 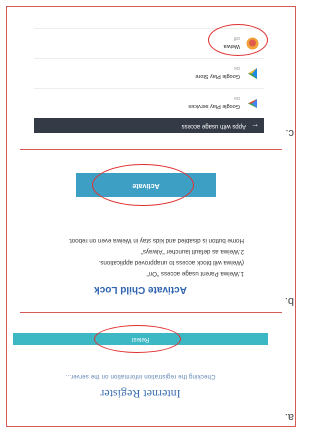 What do you see at coordinates (289, 133) in the screenshot?
I see `step-c-letter: c.` at bounding box center [289, 133].